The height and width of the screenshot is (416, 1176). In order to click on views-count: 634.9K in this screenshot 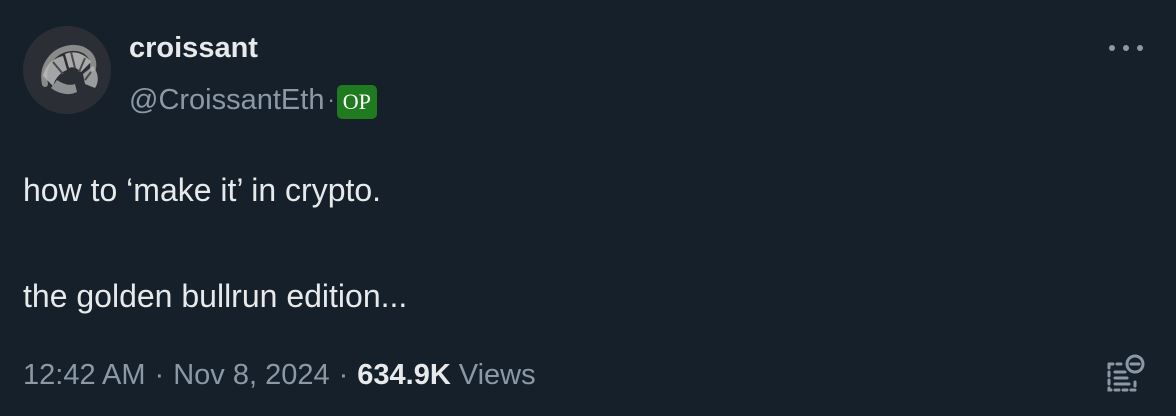, I will do `click(404, 375)`.